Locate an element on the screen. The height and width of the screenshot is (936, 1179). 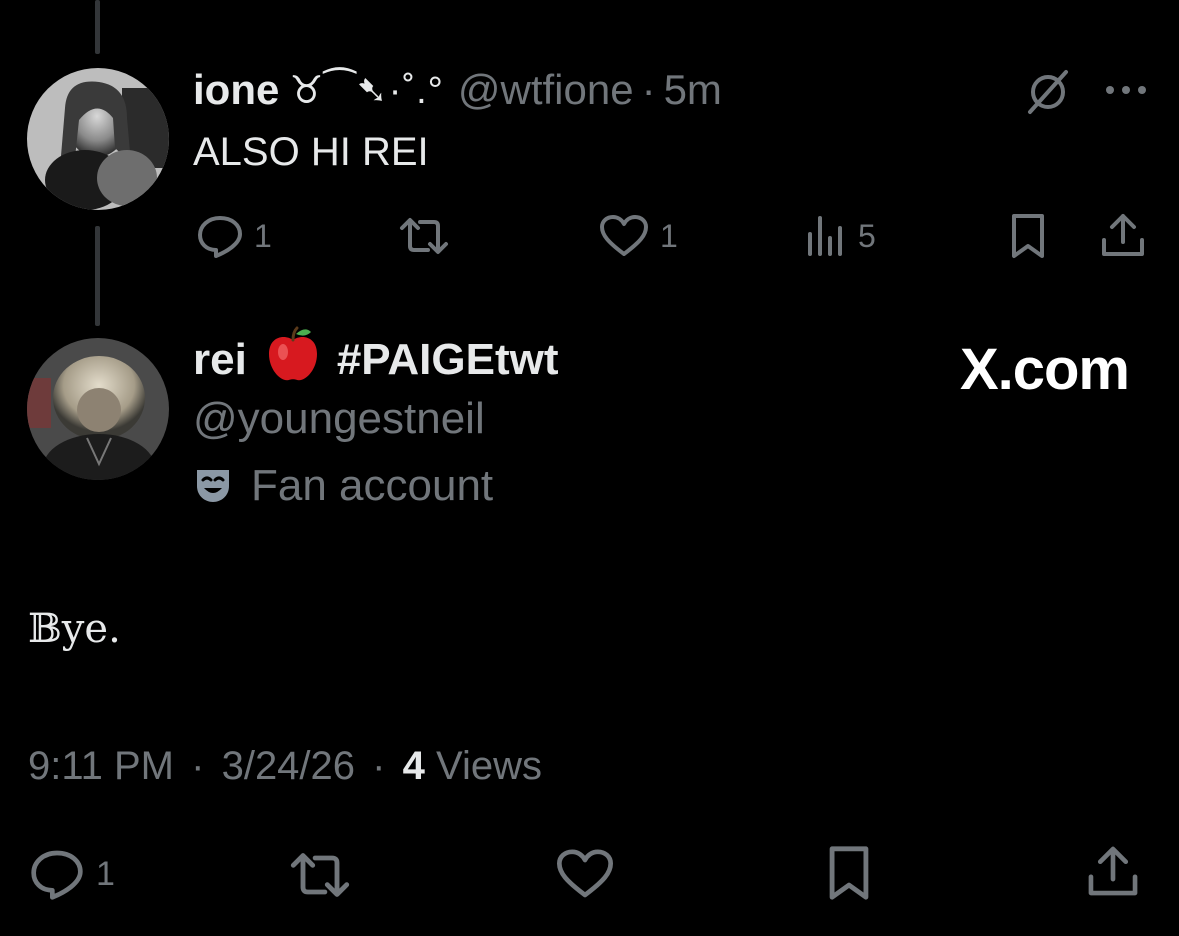
analytics-icon is located at coordinates (825, 236).